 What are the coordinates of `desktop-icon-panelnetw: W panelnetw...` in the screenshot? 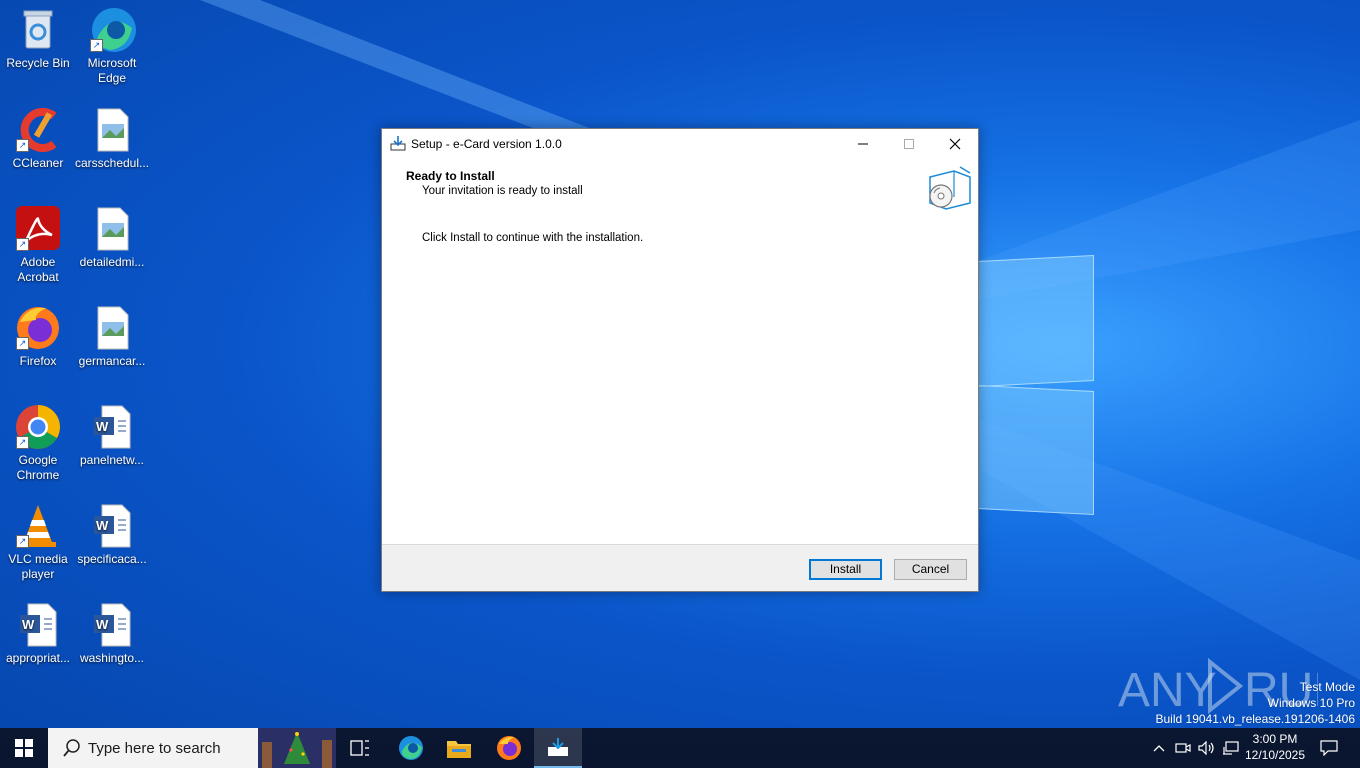 It's located at (112, 435).